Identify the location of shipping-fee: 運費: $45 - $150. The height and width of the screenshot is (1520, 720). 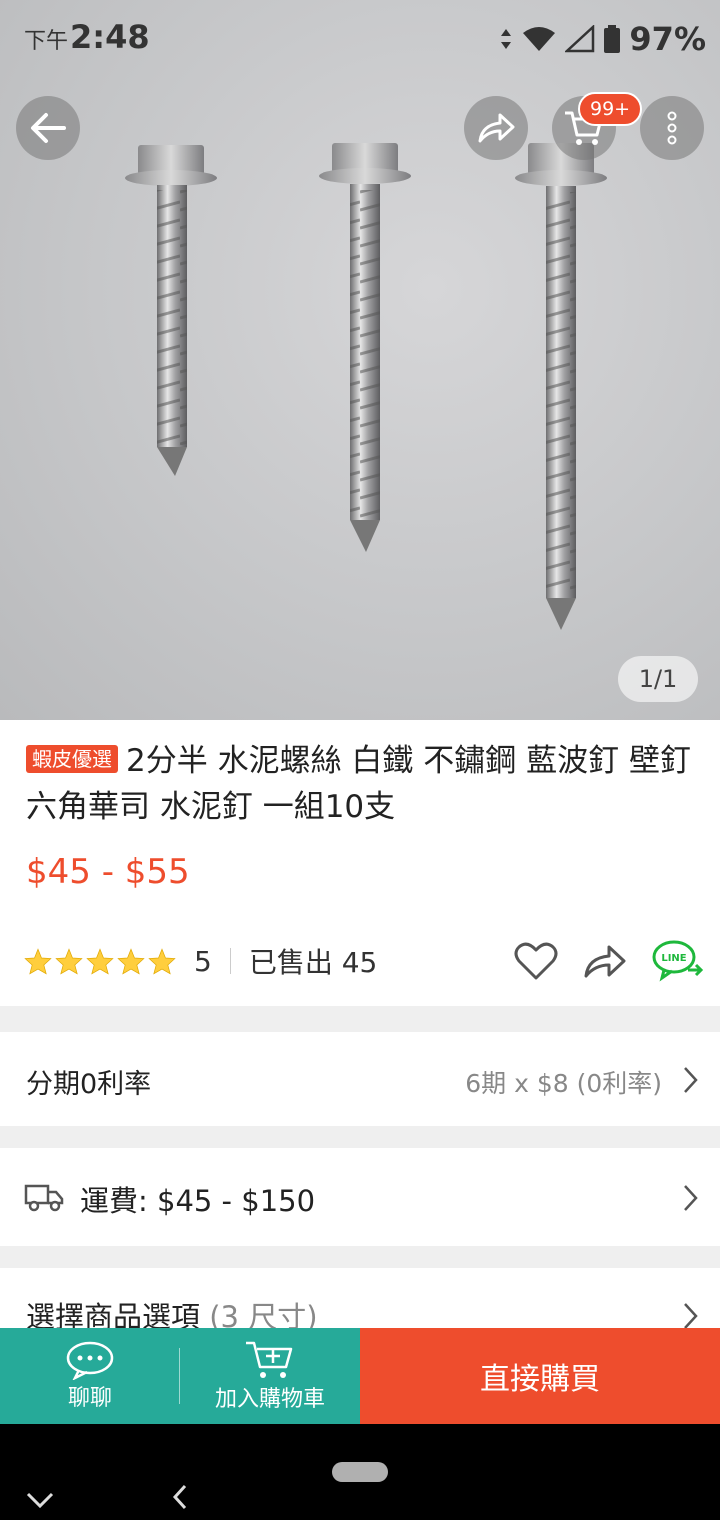
(198, 1201).